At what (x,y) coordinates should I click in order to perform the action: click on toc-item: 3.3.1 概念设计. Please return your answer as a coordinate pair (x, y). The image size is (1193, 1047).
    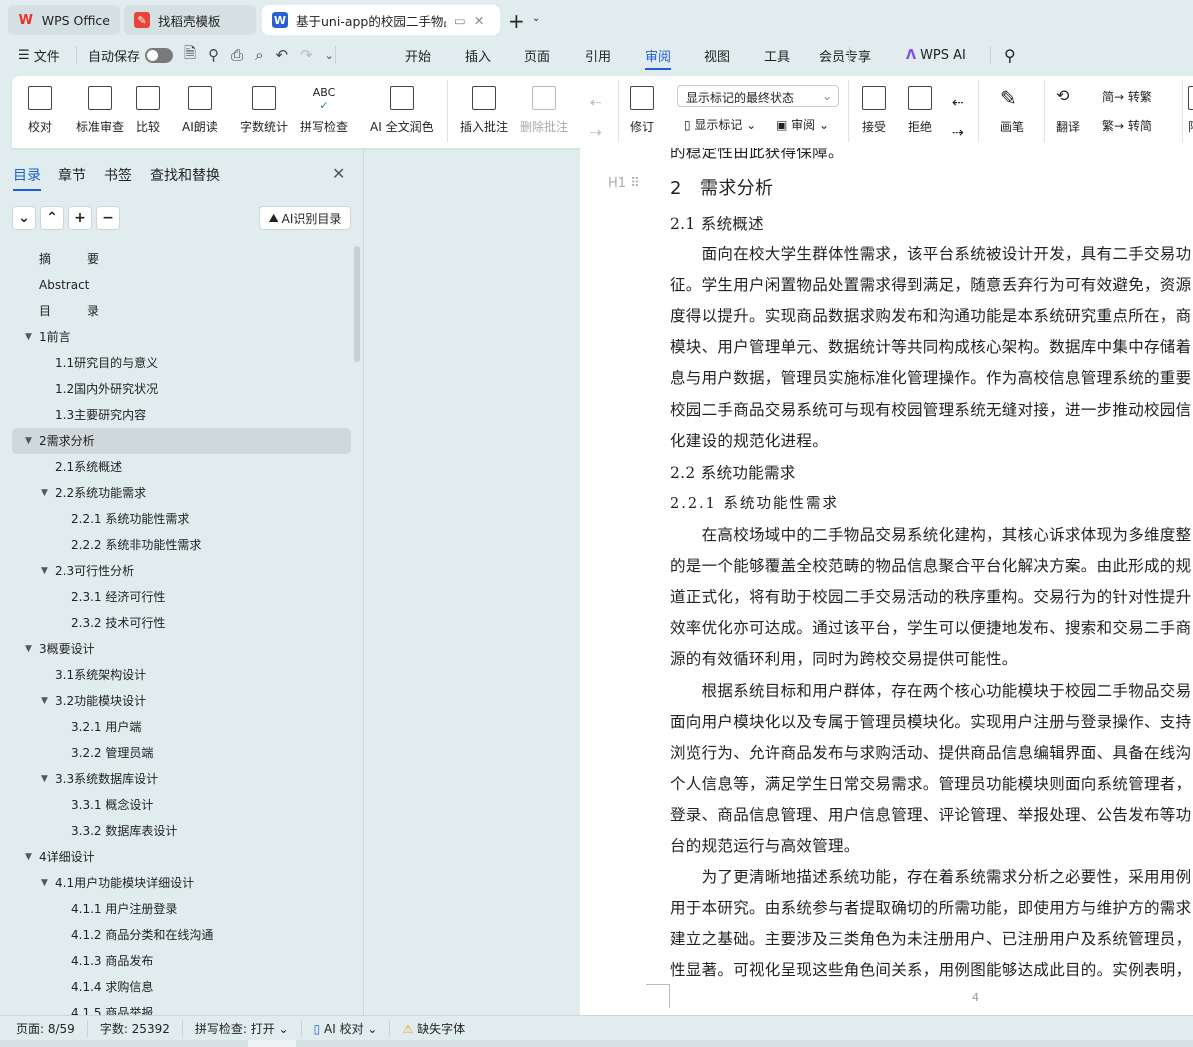
    Looking at the image, I should click on (181, 805).